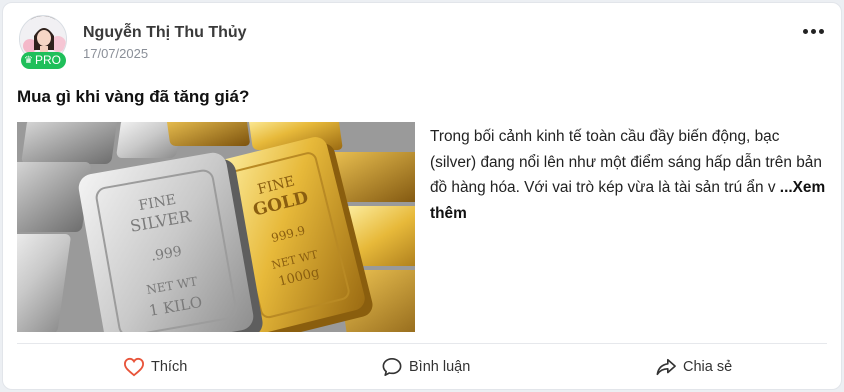 This screenshot has height=392, width=844. What do you see at coordinates (47, 60) in the screenshot?
I see `pro-badge-label: PRO` at bounding box center [47, 60].